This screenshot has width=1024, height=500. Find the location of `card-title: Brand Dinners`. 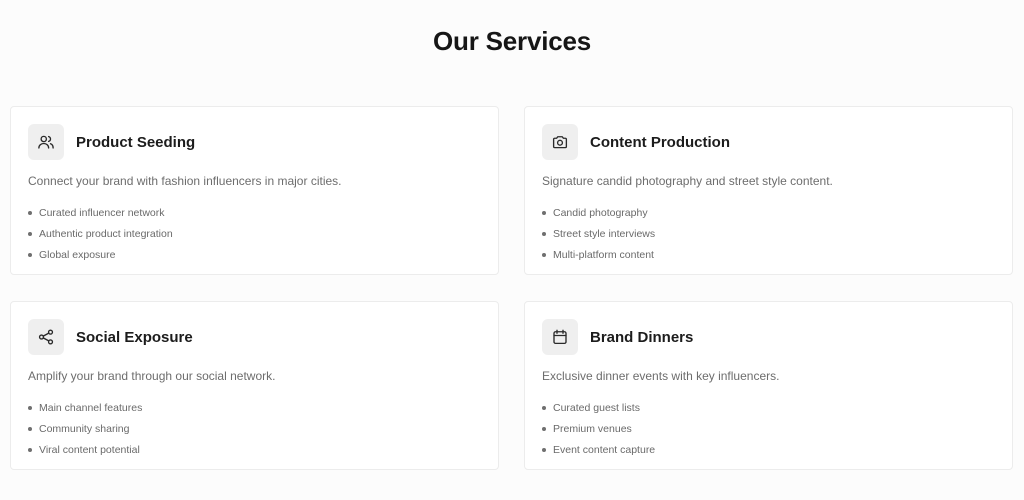

card-title: Brand Dinners is located at coordinates (642, 337).